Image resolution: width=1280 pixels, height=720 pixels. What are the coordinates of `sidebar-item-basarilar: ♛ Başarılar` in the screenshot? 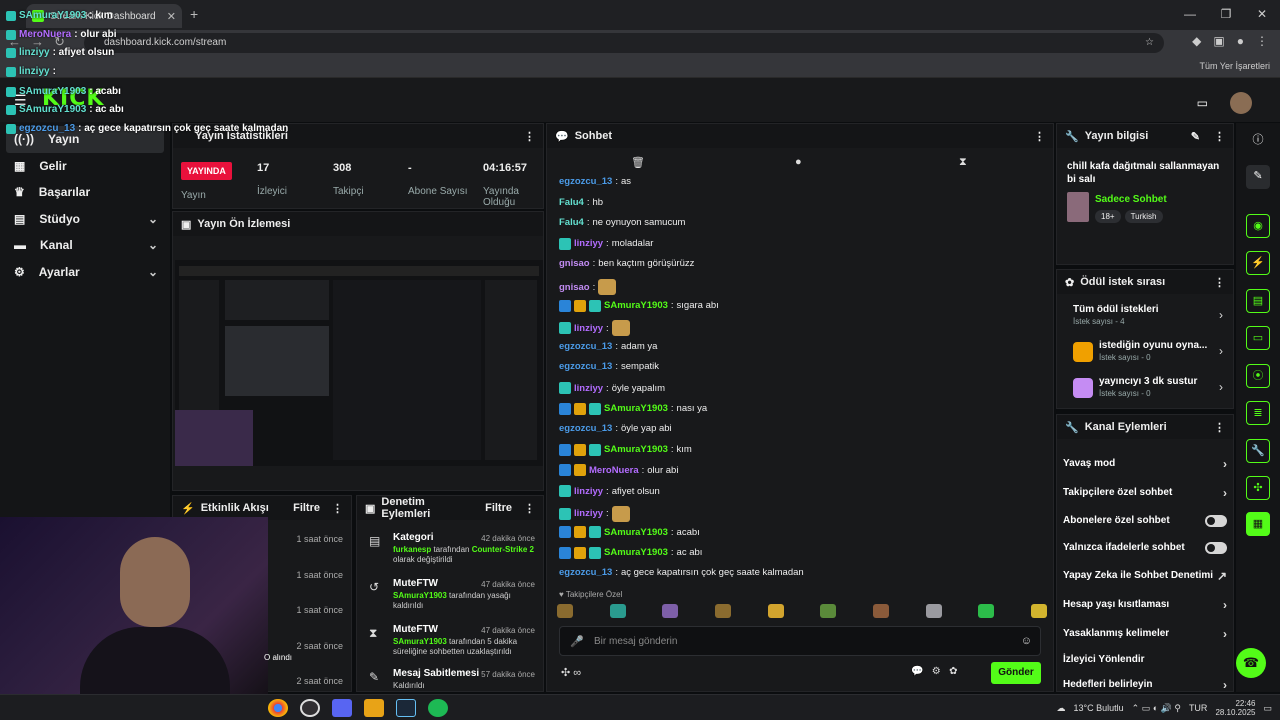 It's located at (85, 192).